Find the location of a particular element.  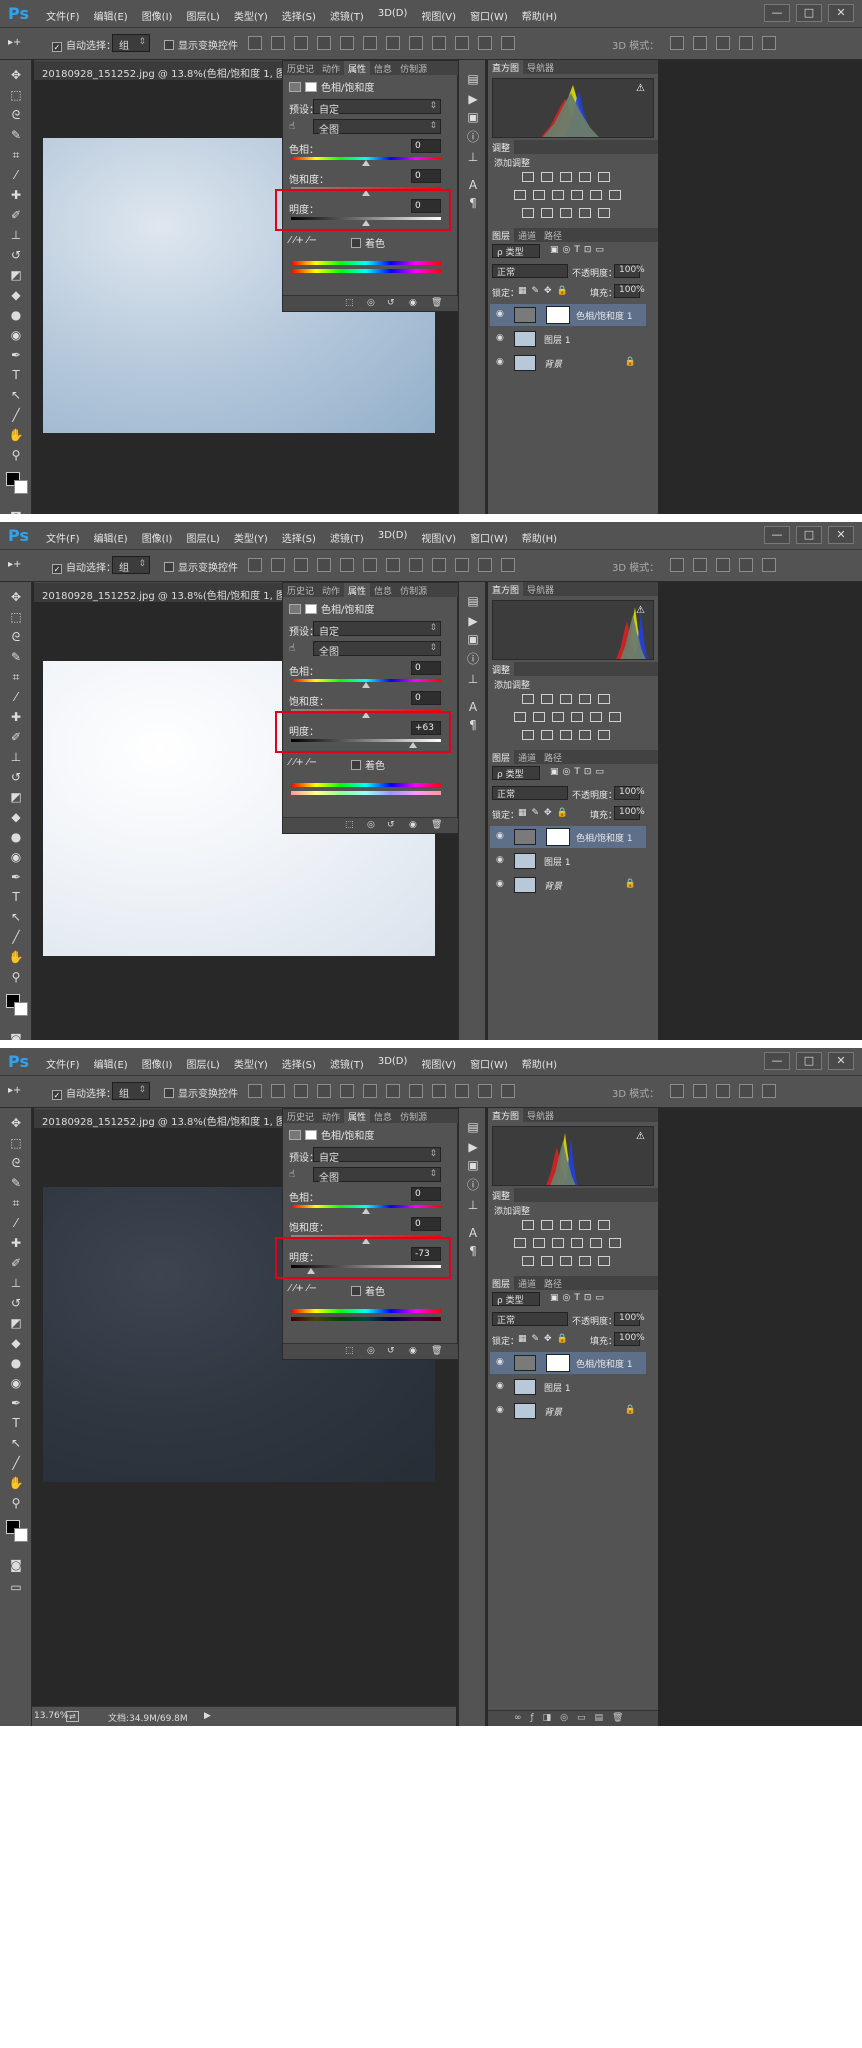

eyedropper-icon: ⁄ is located at coordinates (16, 697).